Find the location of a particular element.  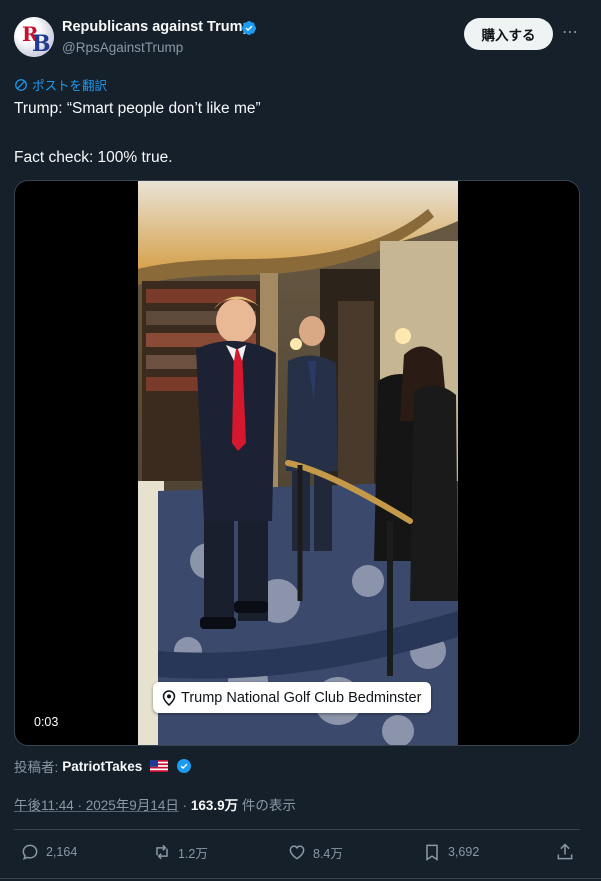

translate-label: ポストを翻訳 is located at coordinates (70, 86).